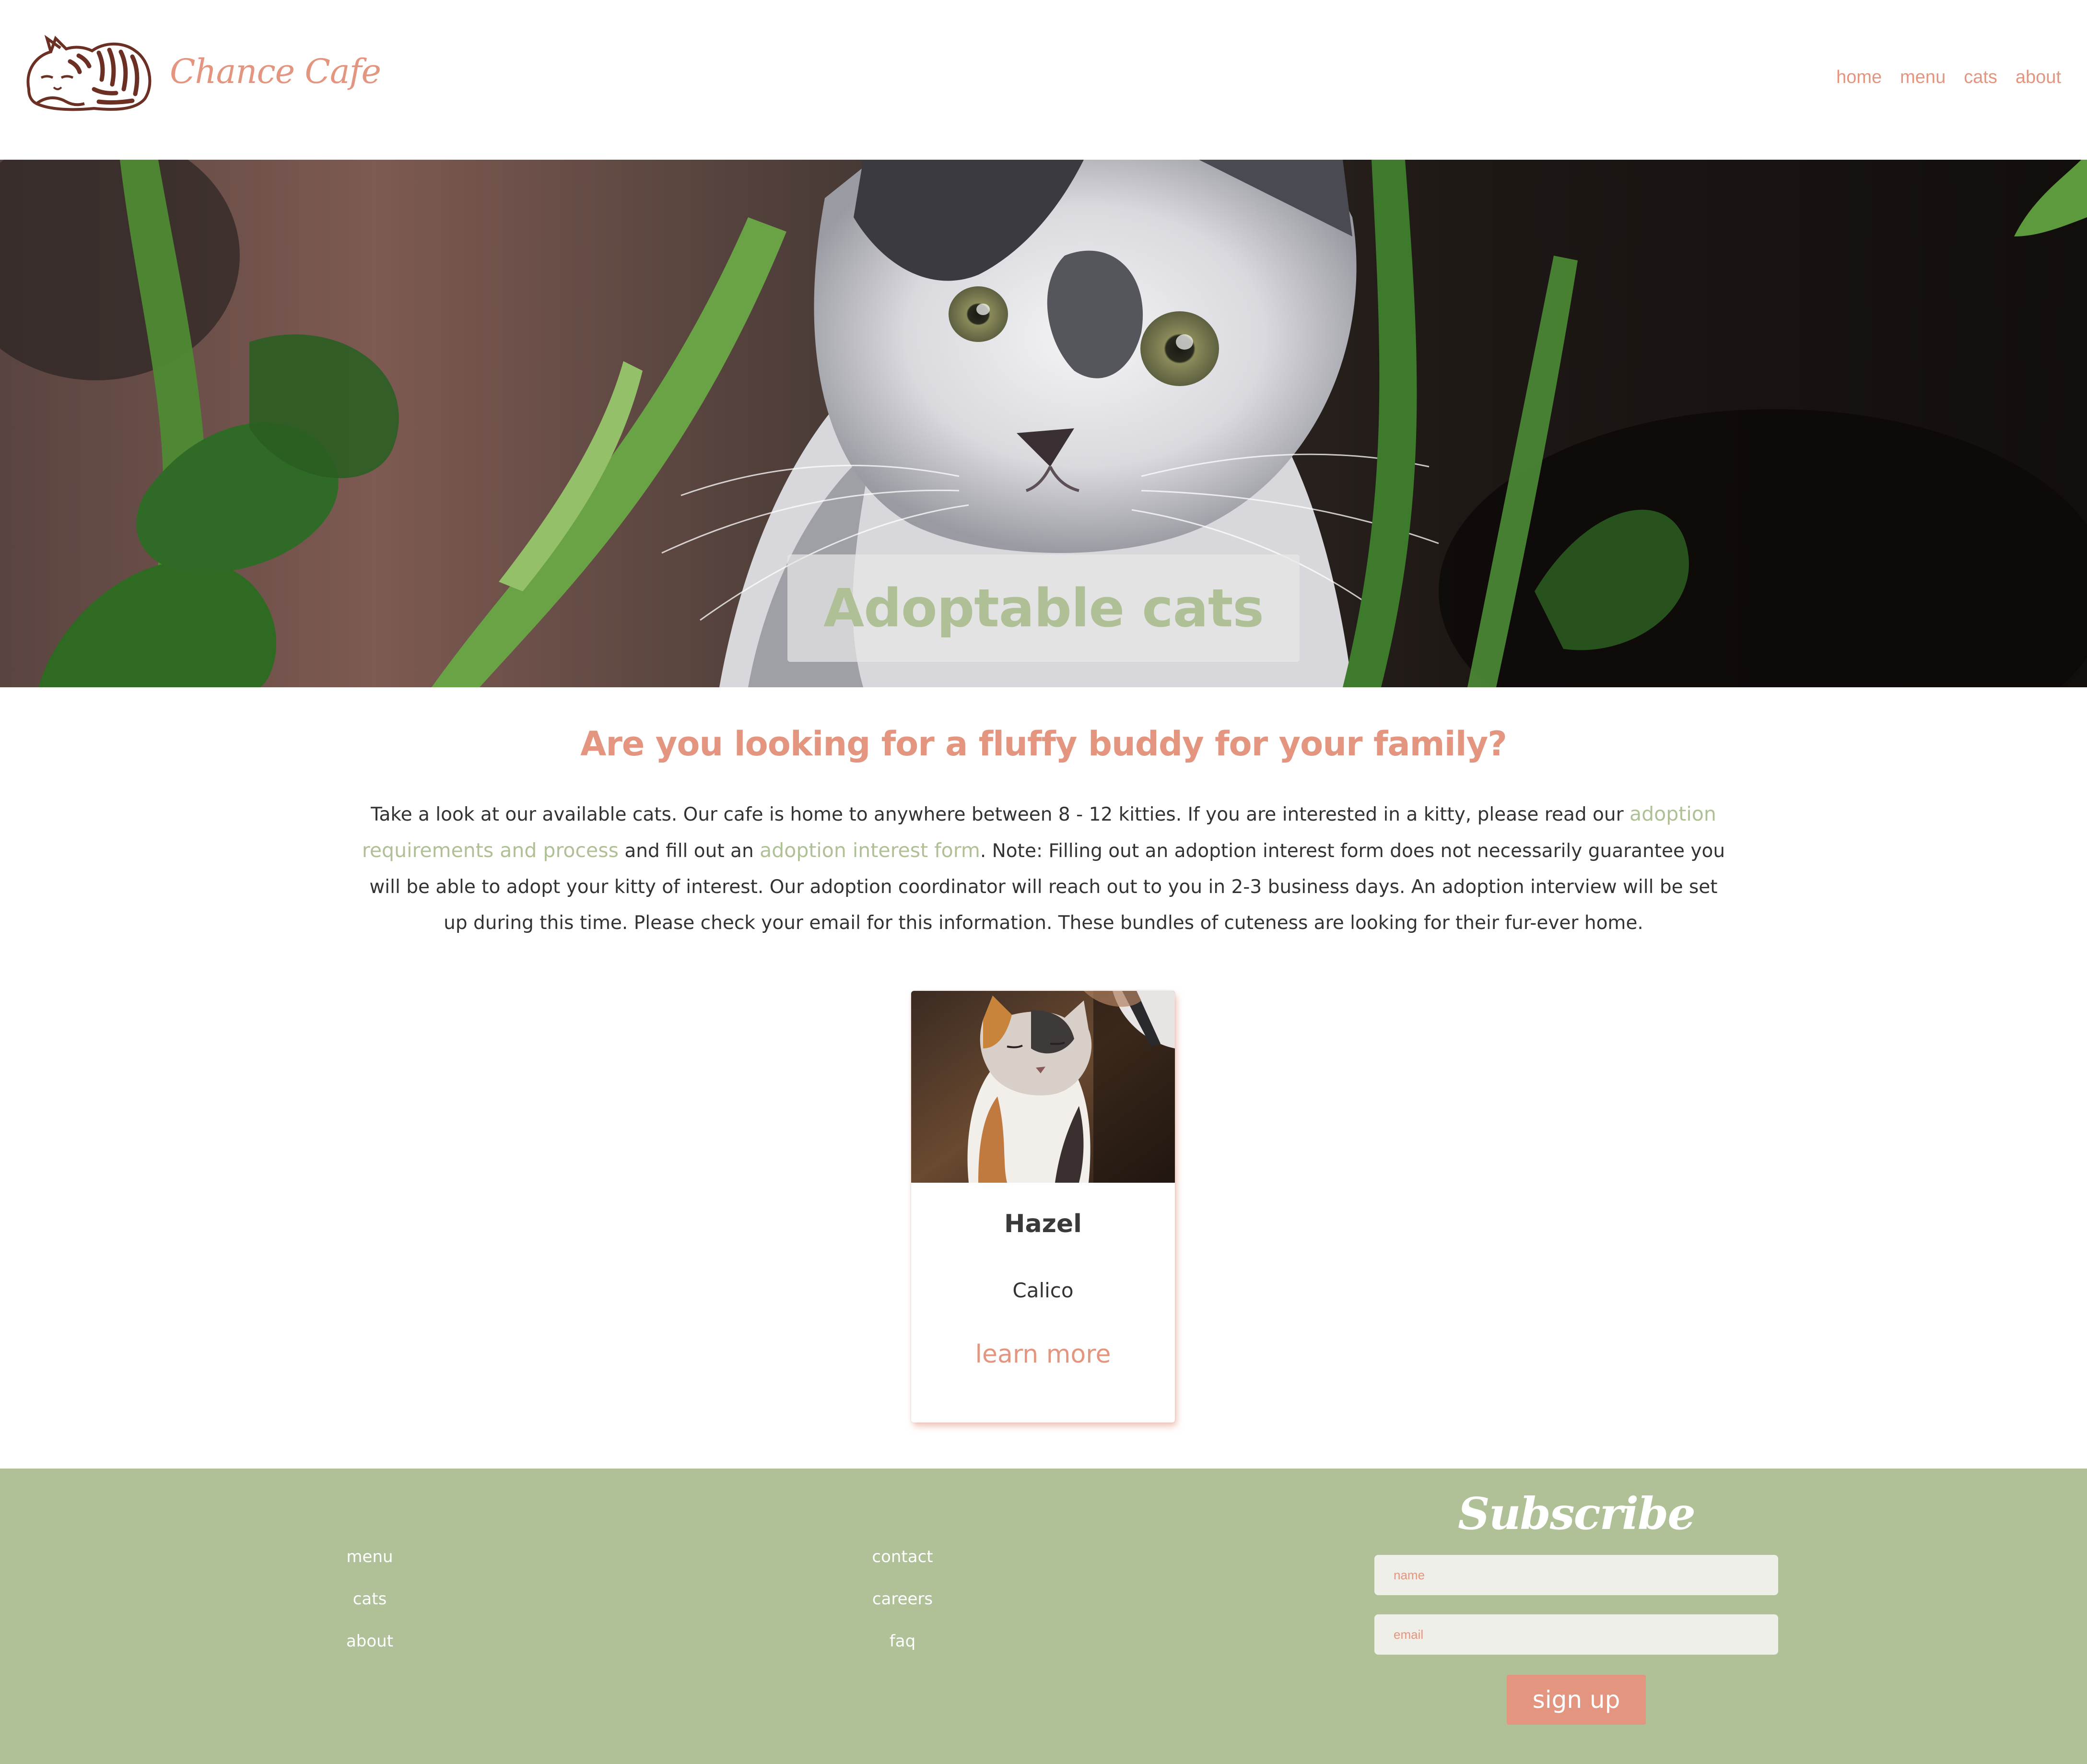 This screenshot has height=1764, width=2087. Describe the element at coordinates (1859, 77) in the screenshot. I see `nav-home: home` at that location.